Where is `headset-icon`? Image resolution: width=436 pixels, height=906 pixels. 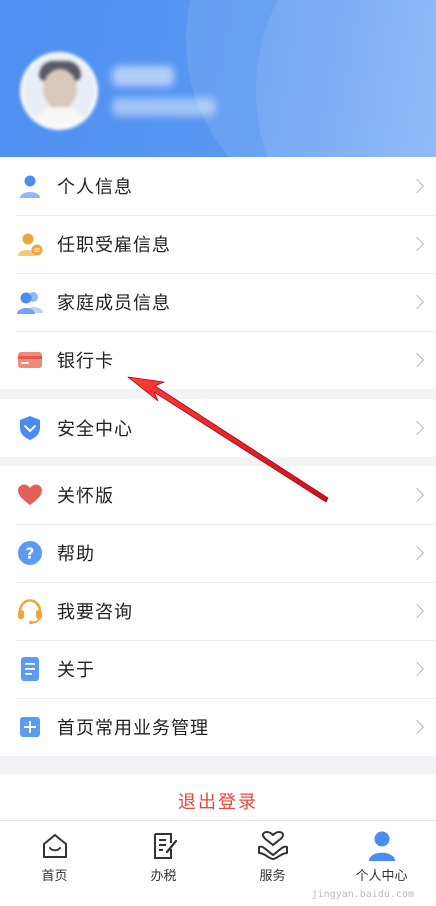 headset-icon is located at coordinates (30, 611).